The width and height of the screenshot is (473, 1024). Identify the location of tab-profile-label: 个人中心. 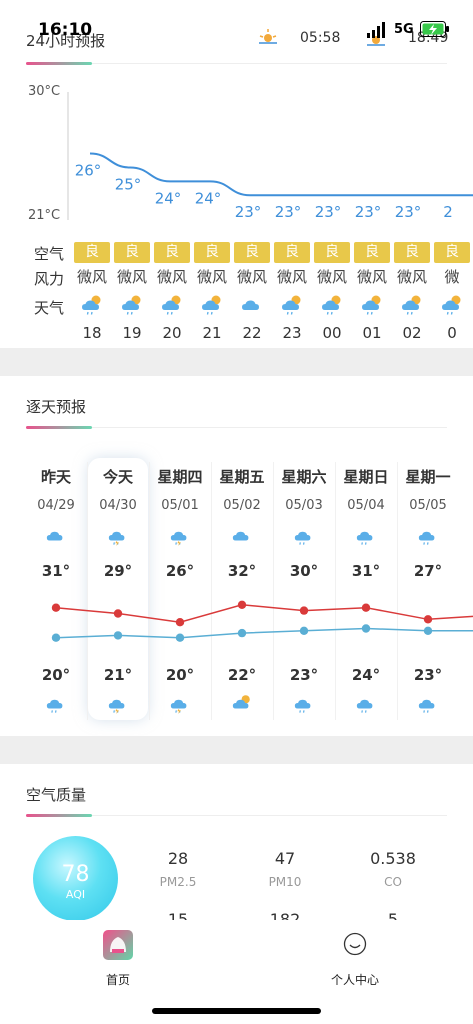
(354, 980).